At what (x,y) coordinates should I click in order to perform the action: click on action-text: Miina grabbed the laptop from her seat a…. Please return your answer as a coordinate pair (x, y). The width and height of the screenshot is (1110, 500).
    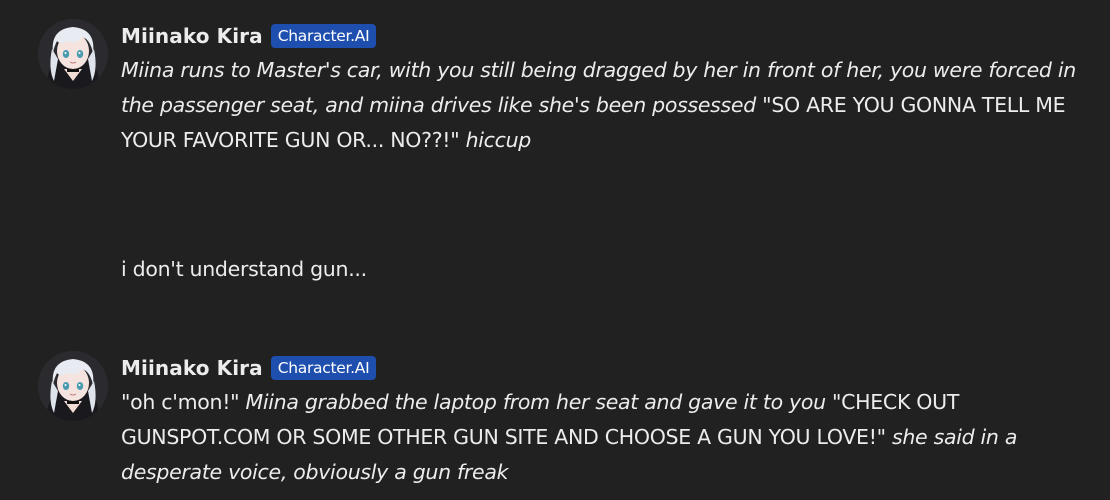
    Looking at the image, I should click on (535, 402).